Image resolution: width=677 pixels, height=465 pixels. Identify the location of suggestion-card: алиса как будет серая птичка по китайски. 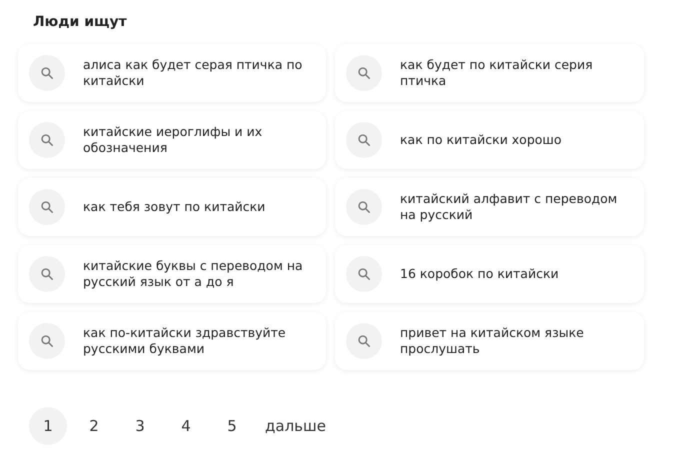
(172, 73).